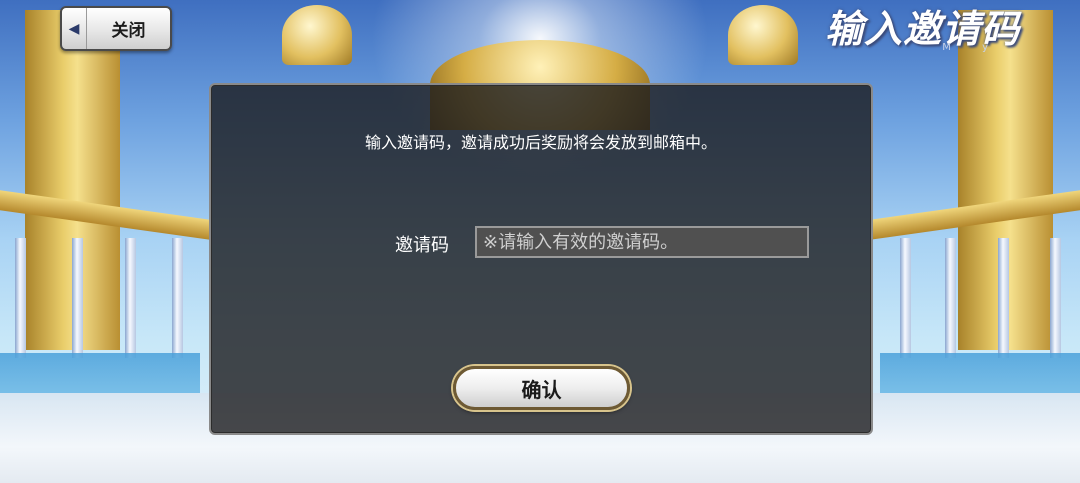 The width and height of the screenshot is (1080, 483). Describe the element at coordinates (317, 35) in the screenshot. I see `tower-cap-left` at that location.